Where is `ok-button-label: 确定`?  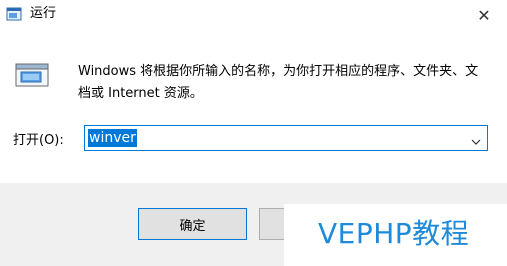
ok-button-label: 确定 is located at coordinates (192, 226).